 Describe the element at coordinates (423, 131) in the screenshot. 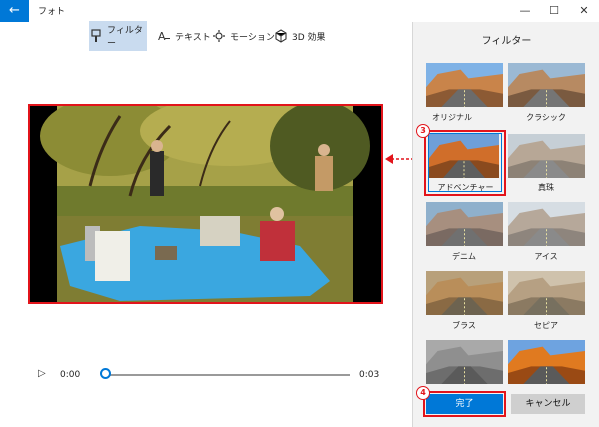

I see `step-3-badge: 3` at that location.